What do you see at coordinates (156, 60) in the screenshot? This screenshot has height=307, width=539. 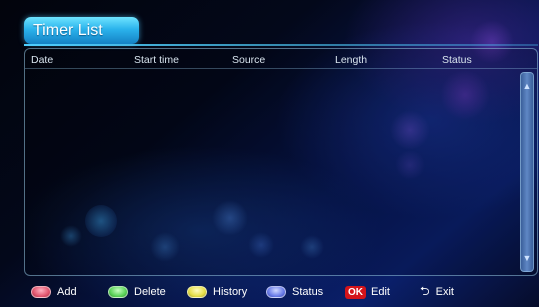 I see `column-header-start-time: Start time` at bounding box center [156, 60].